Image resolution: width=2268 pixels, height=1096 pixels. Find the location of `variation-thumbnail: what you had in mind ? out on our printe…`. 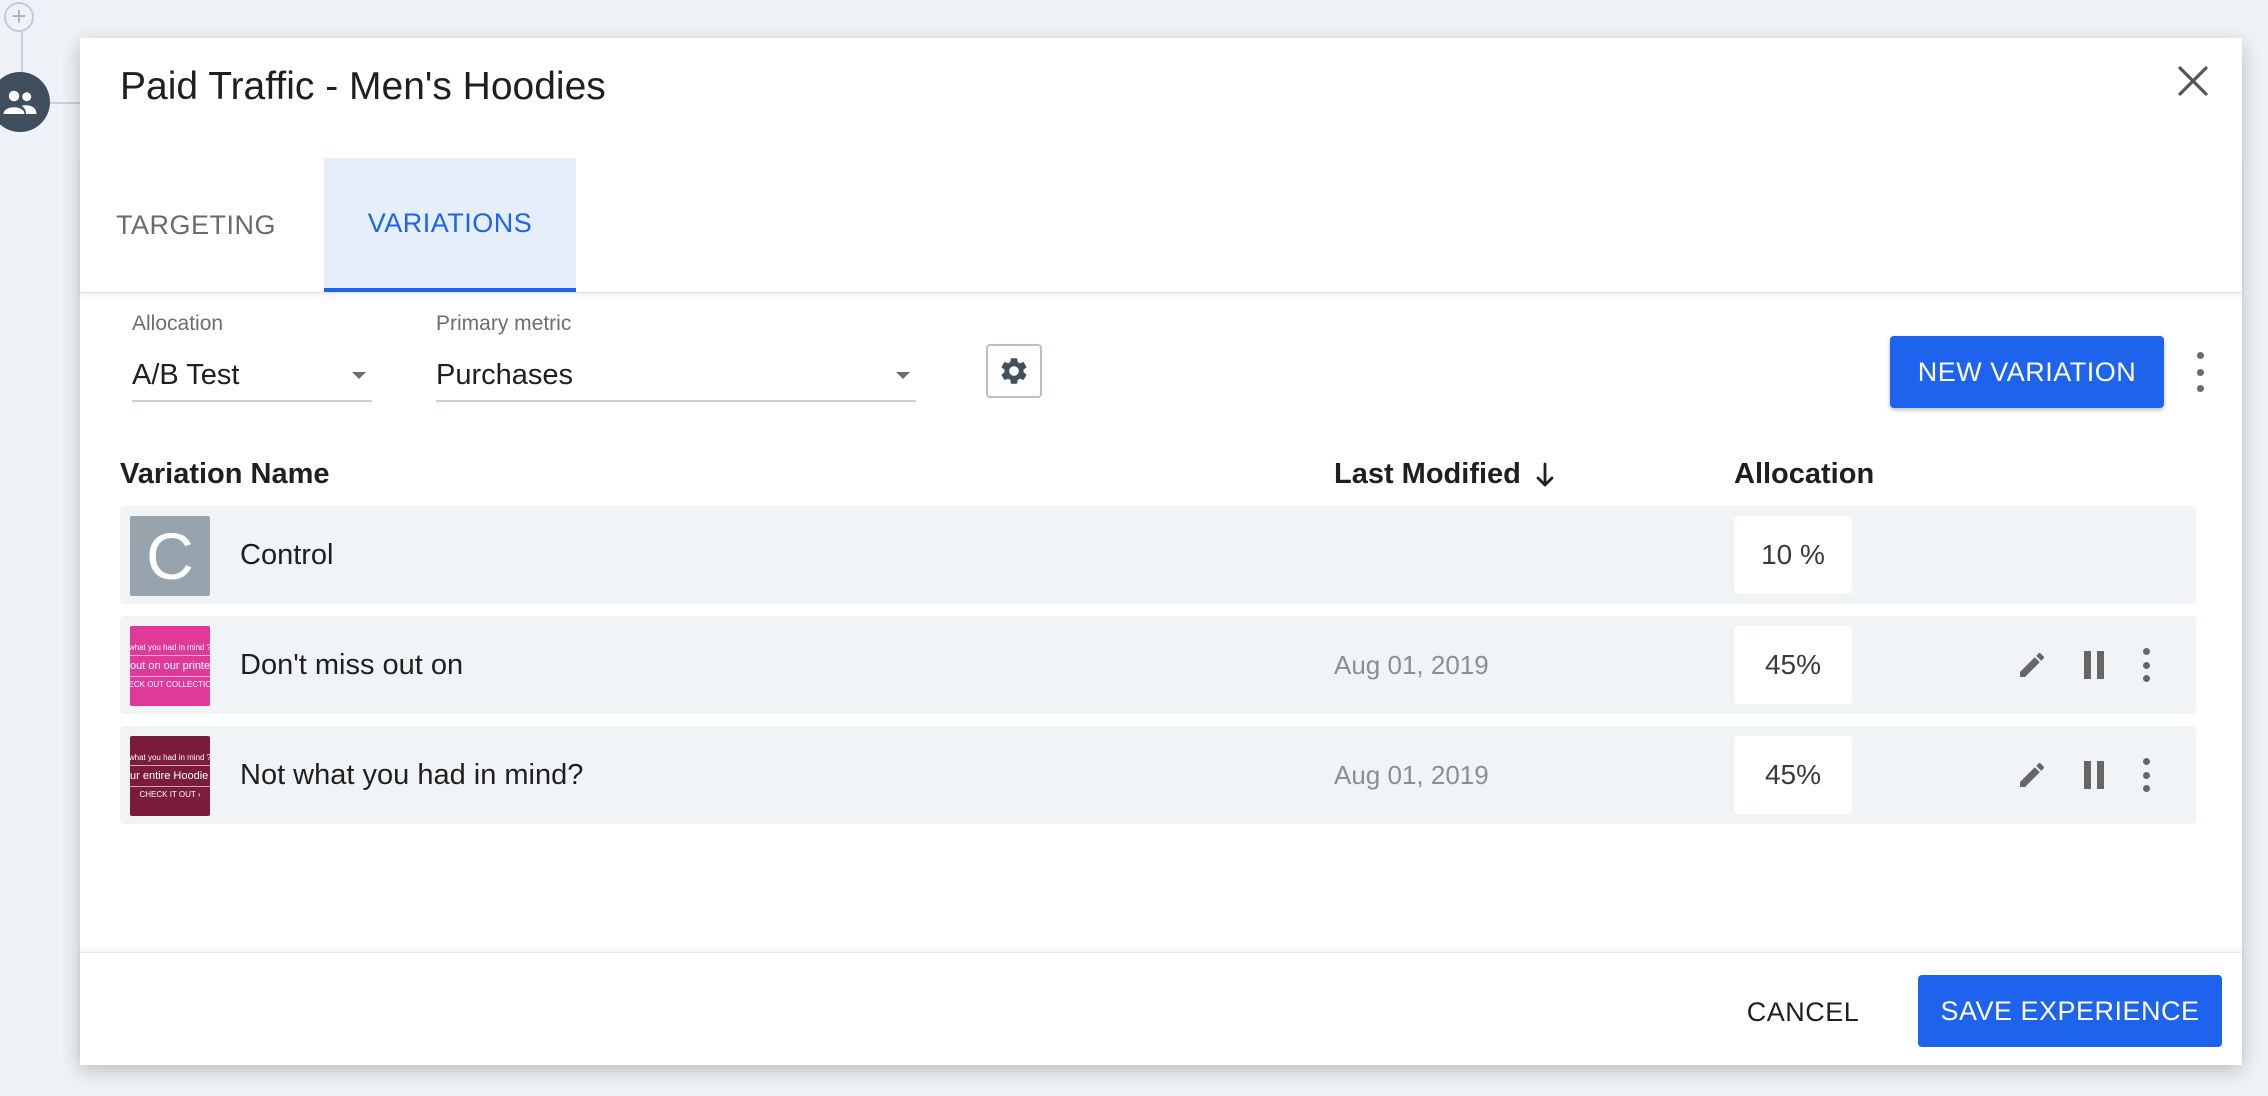

variation-thumbnail: what you had in mind ? out on our printe… is located at coordinates (170, 666).